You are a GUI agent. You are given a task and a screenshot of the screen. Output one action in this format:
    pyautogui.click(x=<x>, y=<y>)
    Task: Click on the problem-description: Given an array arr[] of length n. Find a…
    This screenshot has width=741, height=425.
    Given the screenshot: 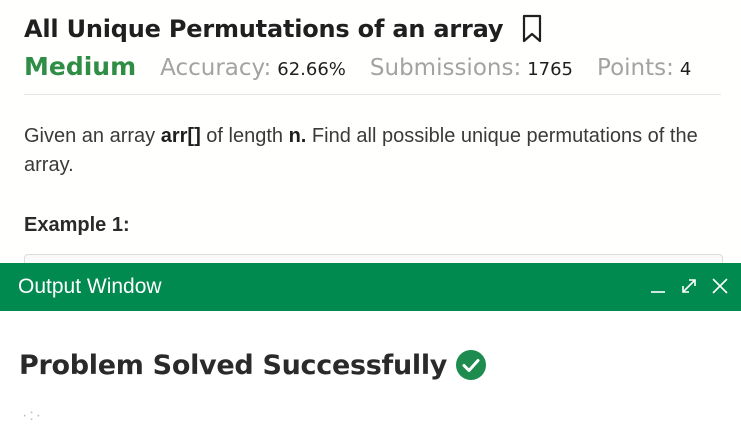 What is the action you would take?
    pyautogui.click(x=376, y=151)
    